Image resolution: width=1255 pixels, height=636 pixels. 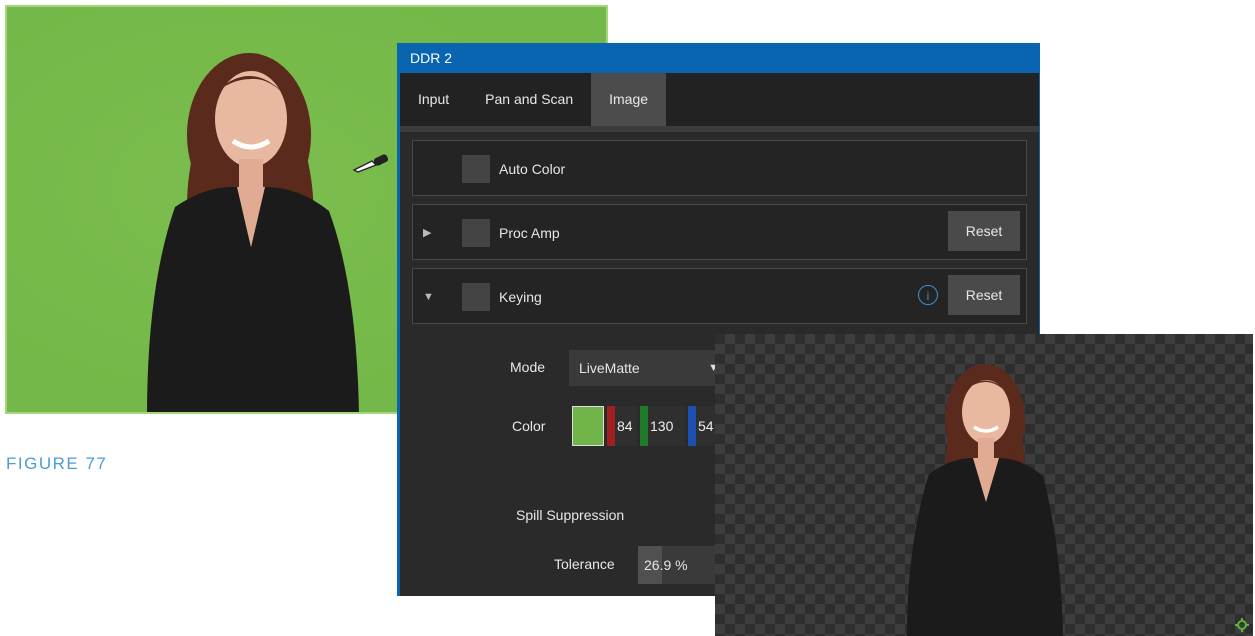 What do you see at coordinates (570, 515) in the screenshot?
I see `spill-suppression-label: Spill Suppression` at bounding box center [570, 515].